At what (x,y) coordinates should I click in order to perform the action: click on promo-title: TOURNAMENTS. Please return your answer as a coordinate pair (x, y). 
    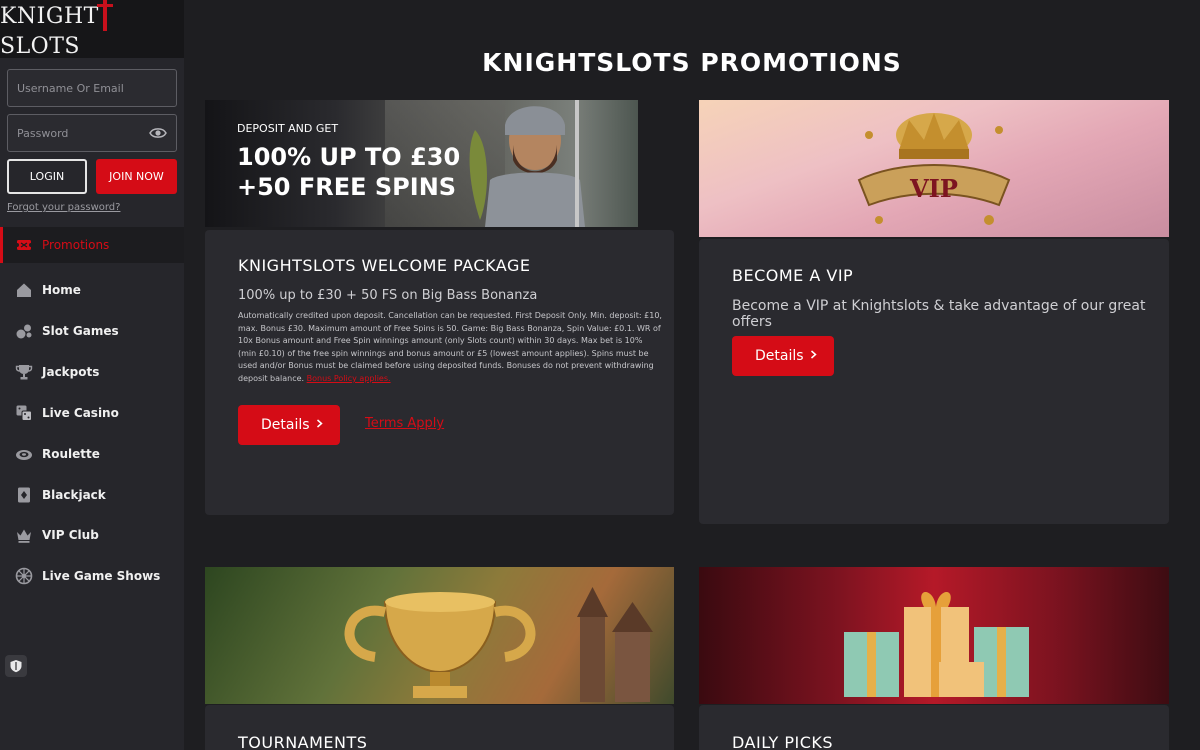
    Looking at the image, I should click on (303, 741).